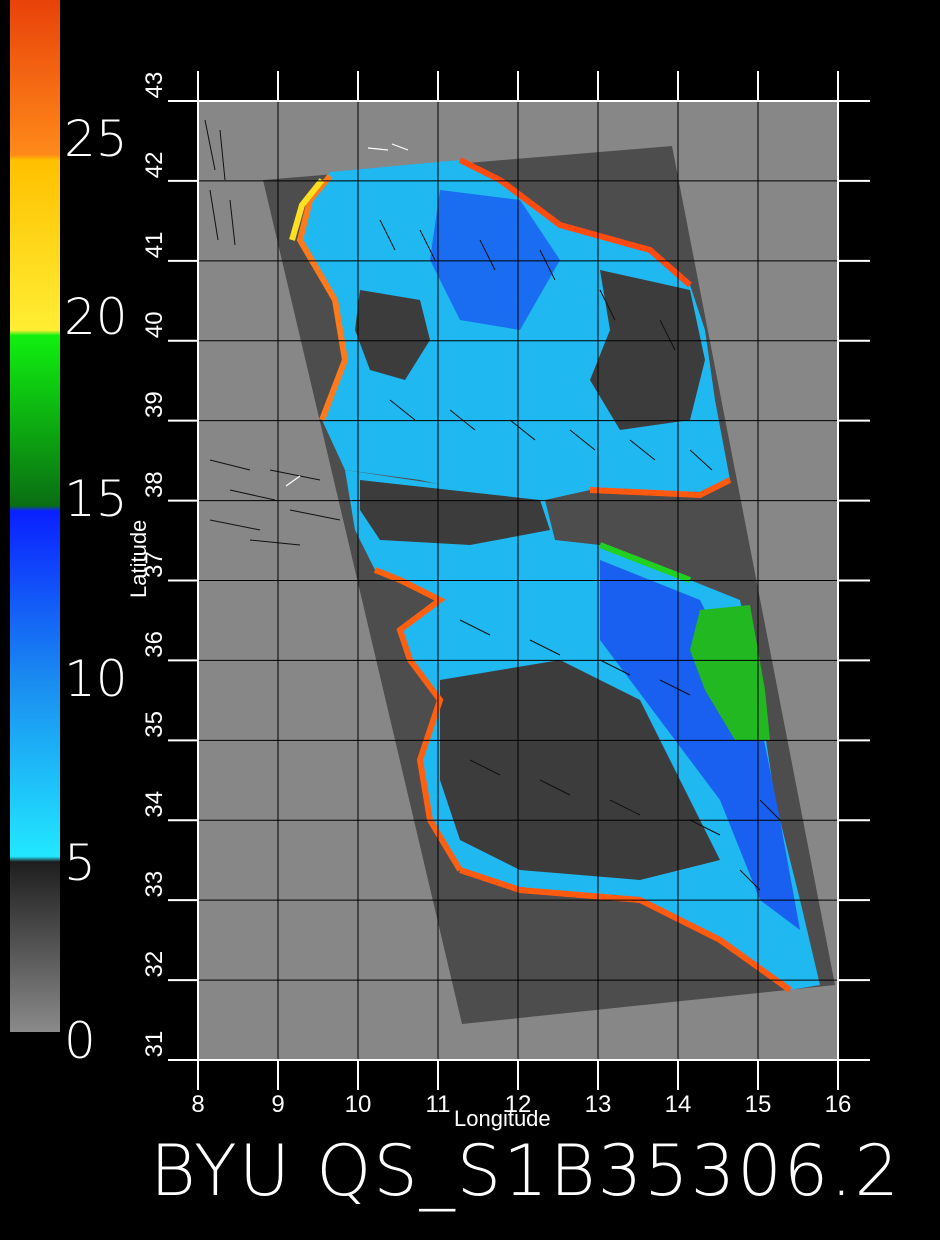  Describe the element at coordinates (154, 1044) in the screenshot. I see `lat-tick-label: 31` at that location.